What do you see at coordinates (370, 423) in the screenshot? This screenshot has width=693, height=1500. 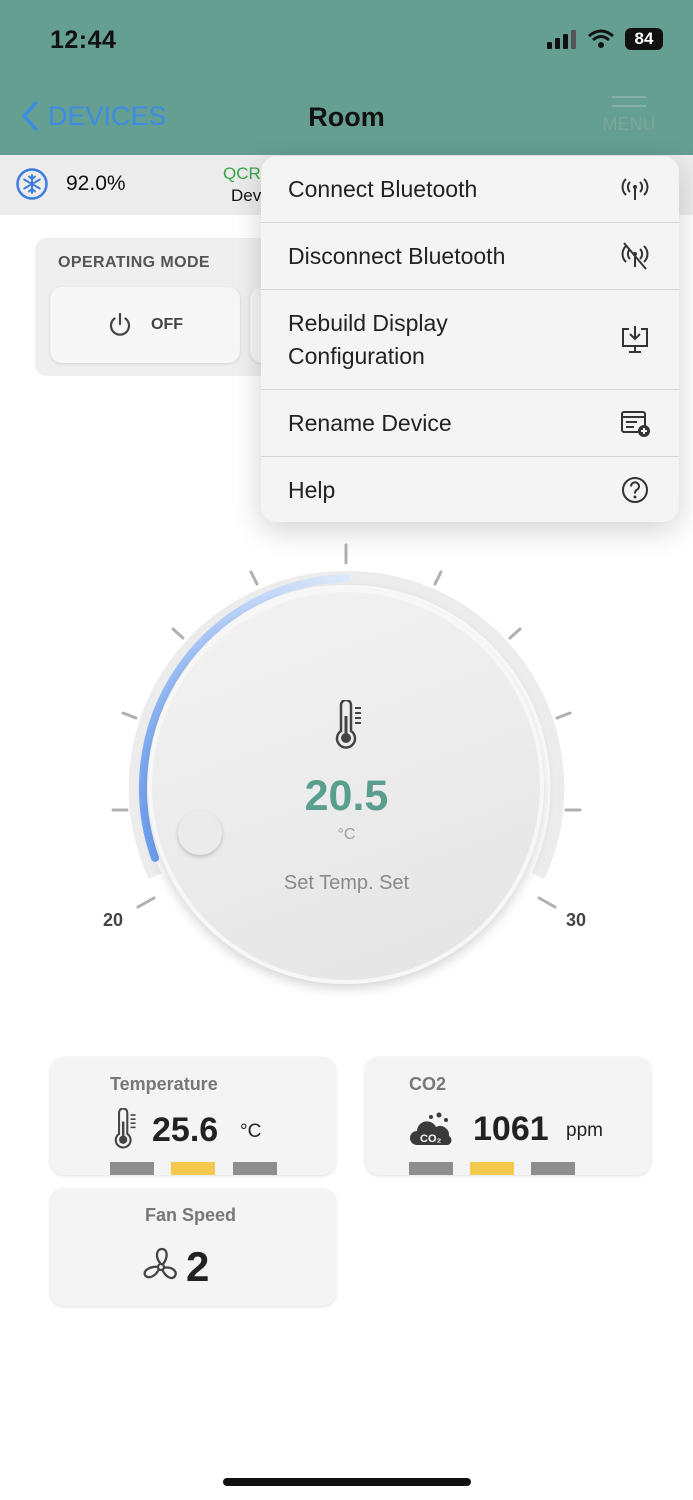 I see `menu-item-label: Rename Device` at bounding box center [370, 423].